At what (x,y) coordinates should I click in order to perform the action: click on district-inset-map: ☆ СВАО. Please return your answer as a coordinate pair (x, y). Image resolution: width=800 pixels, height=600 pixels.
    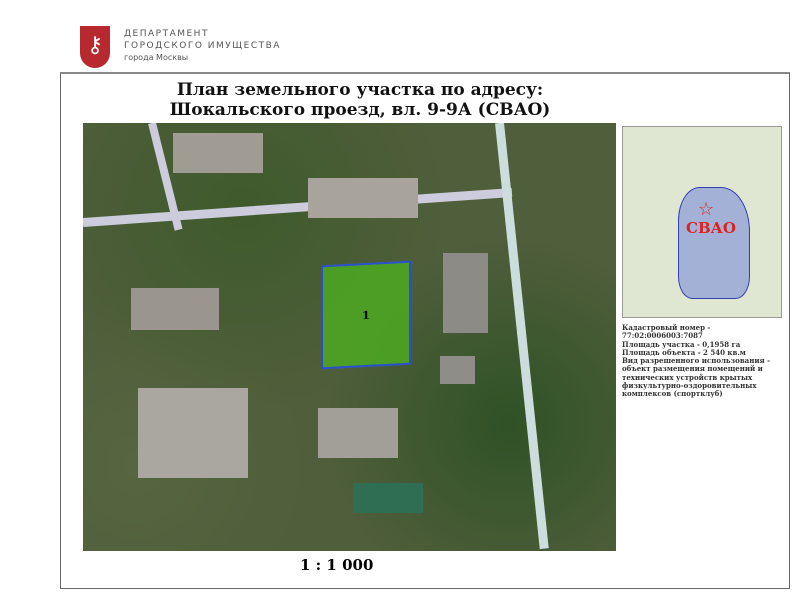
    Looking at the image, I should click on (702, 222).